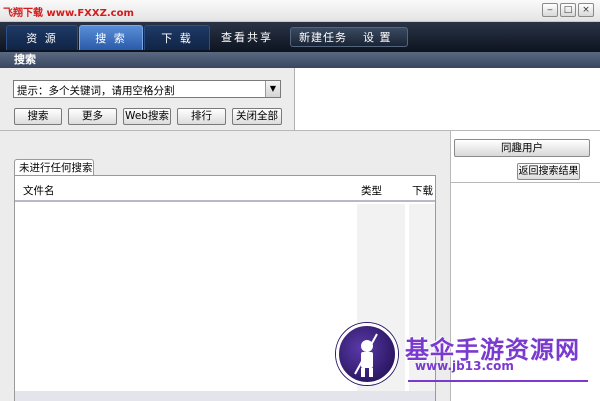 Image resolution: width=600 pixels, height=401 pixels. Describe the element at coordinates (586, 10) in the screenshot. I see `close-button: ×` at that location.